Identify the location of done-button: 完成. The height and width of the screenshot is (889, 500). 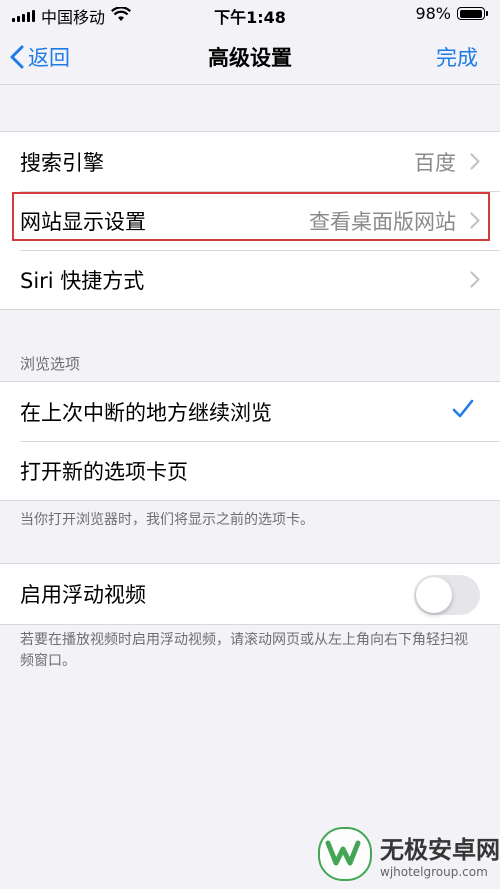
(457, 57).